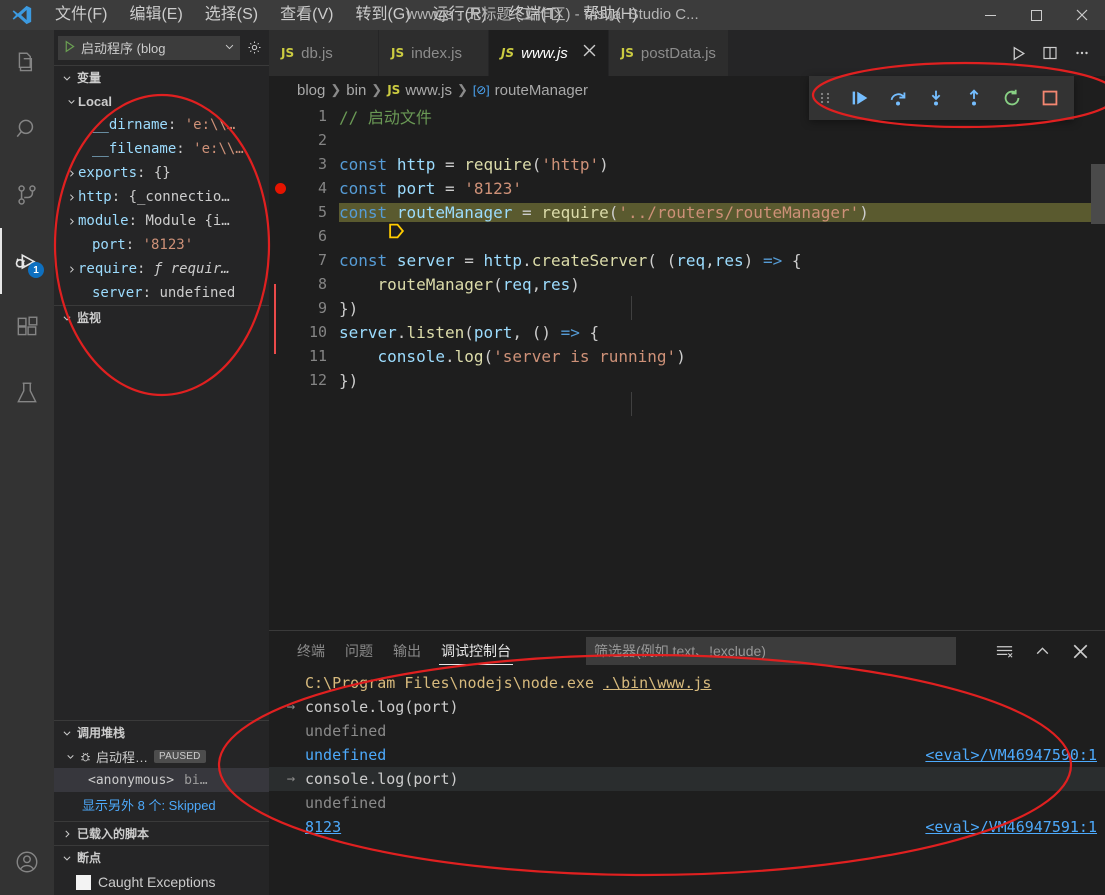  I want to click on activity-testing-icon, so click(27, 393).